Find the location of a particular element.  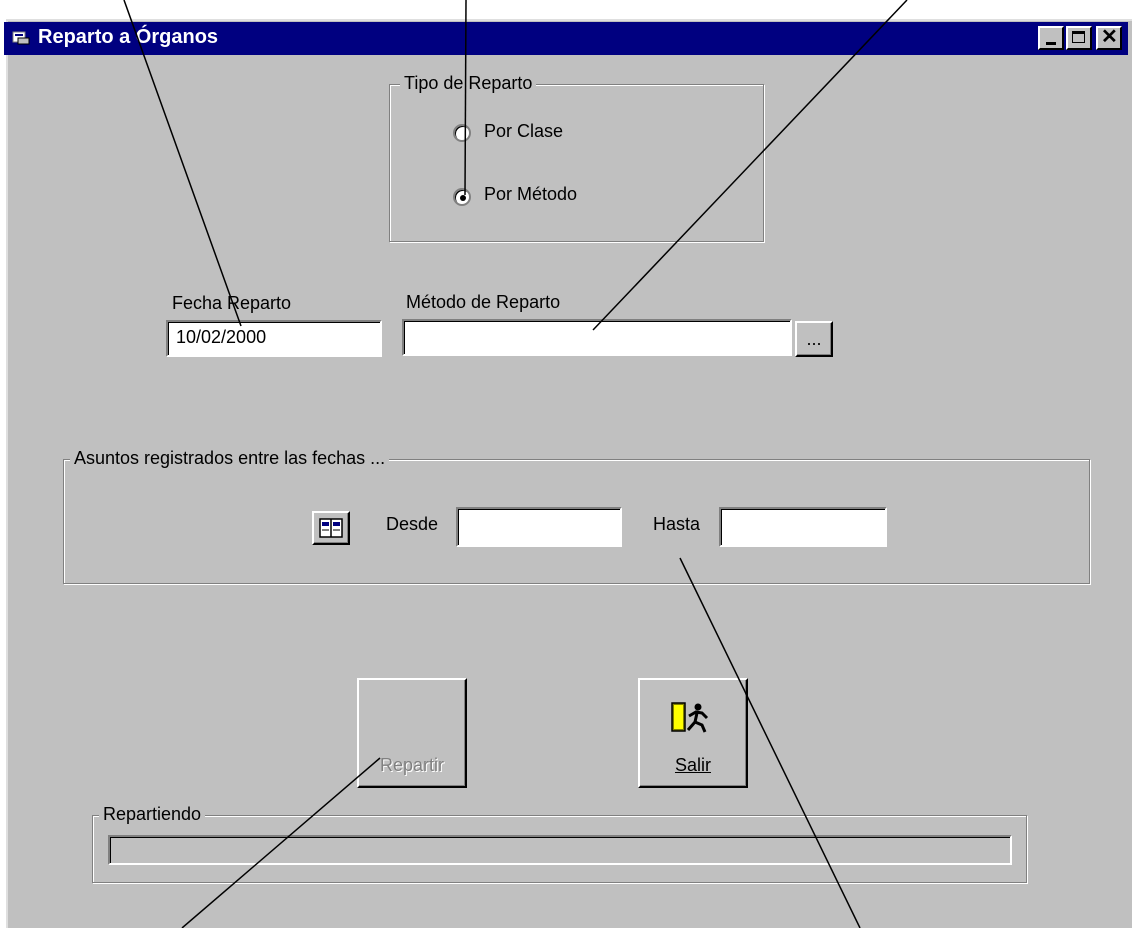

radio-por-metodo is located at coordinates (462, 197).